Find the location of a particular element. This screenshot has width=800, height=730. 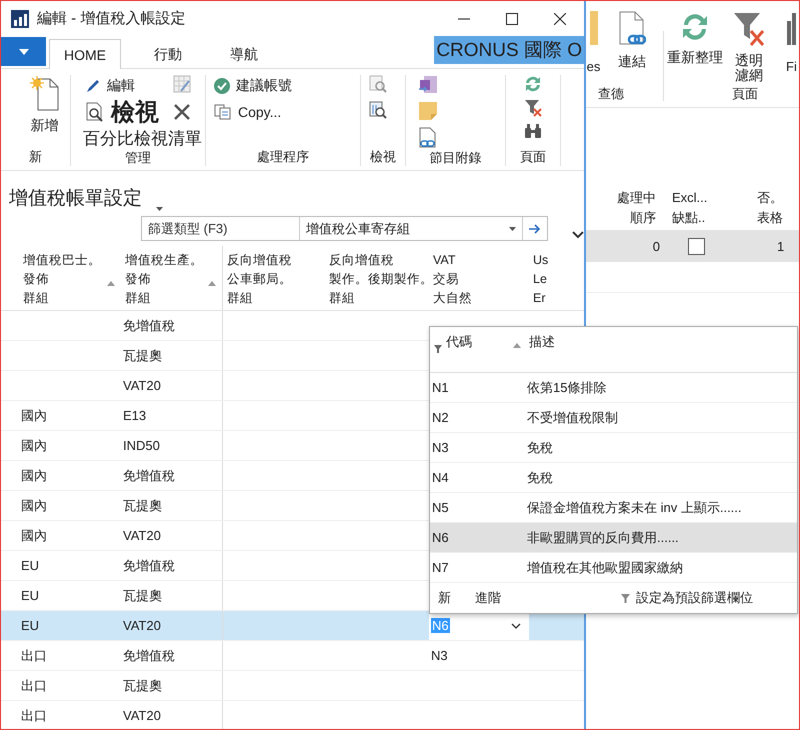

filter-field-dropdown: 增值稅公車寄存組 is located at coordinates (412, 228).